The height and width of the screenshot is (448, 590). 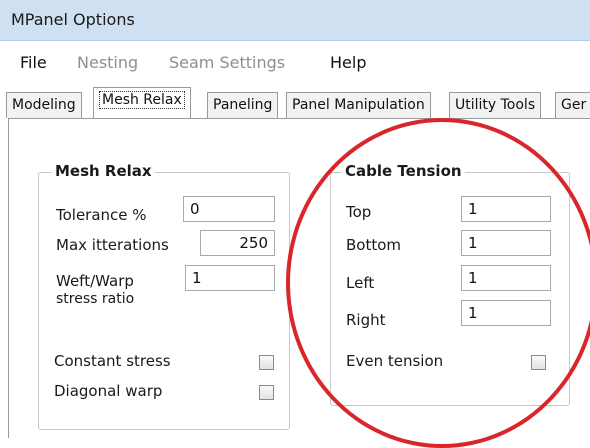 I want to click on tab-label: Panel Manipulation, so click(x=358, y=105).